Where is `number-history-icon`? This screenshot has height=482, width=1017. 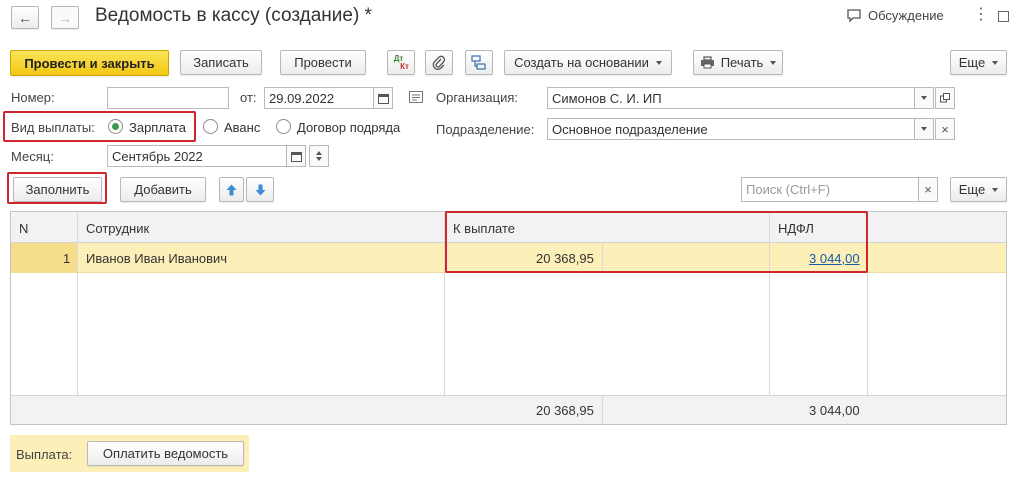
number-history-icon is located at coordinates (416, 97).